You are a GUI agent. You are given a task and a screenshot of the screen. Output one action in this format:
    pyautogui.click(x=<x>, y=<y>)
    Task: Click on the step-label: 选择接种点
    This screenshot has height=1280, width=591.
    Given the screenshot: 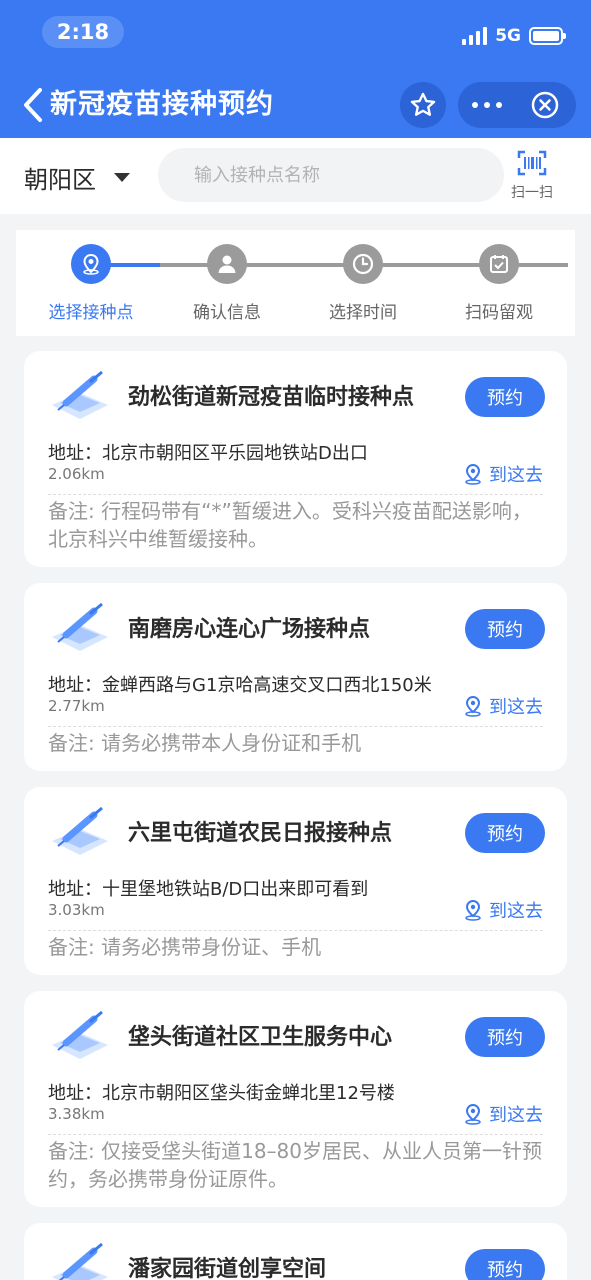 What is the action you would take?
    pyautogui.click(x=91, y=313)
    